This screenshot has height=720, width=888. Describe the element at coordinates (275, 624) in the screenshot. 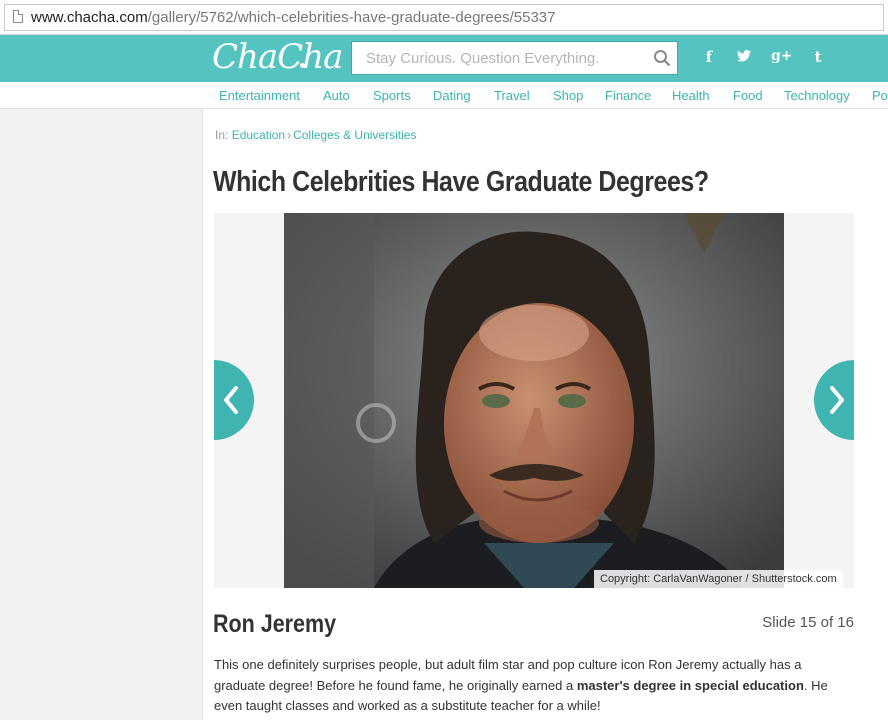

I see `slide-heading: Ron Jeremy` at that location.